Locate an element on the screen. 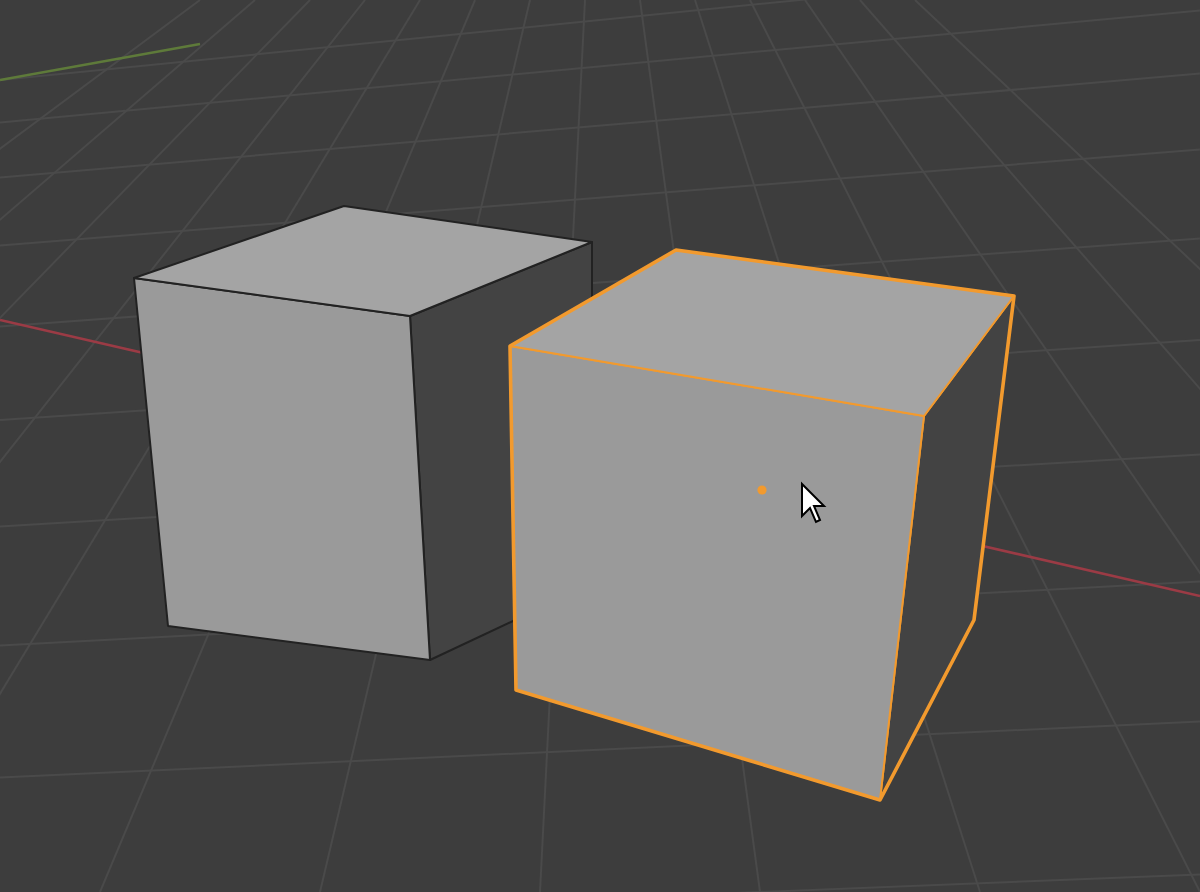 This screenshot has width=1200, height=892. cursor-icon is located at coordinates (814, 502).